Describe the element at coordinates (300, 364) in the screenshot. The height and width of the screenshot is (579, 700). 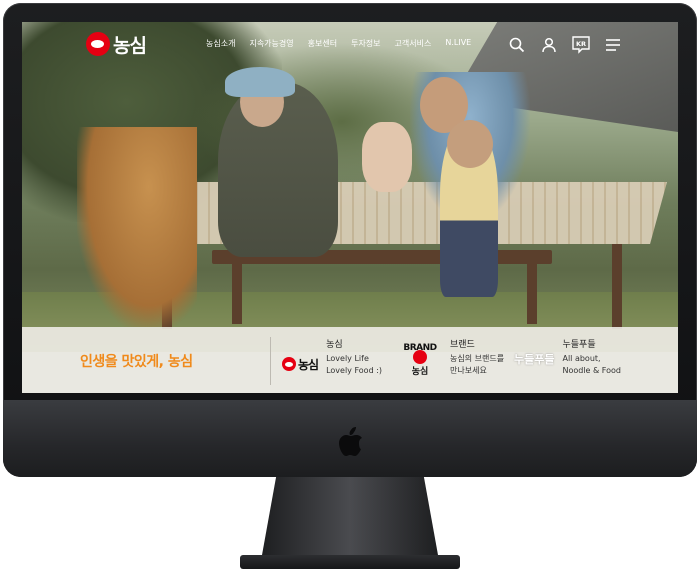
I see `nongshim-small-logo: 농심` at that location.